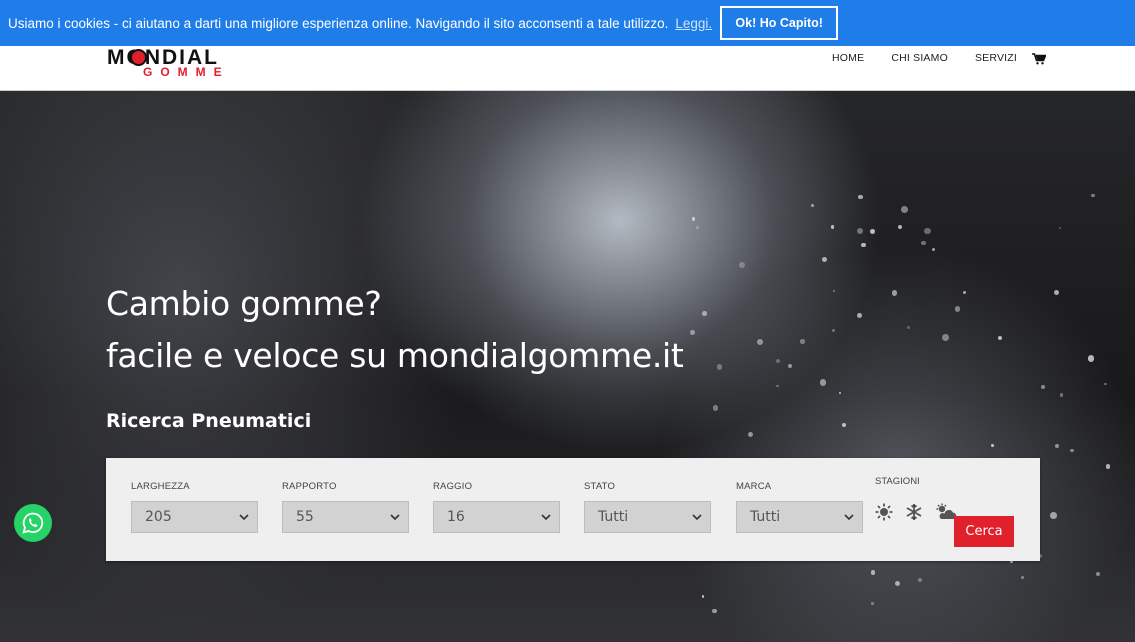 This screenshot has height=642, width=1135. Describe the element at coordinates (897, 481) in the screenshot. I see `seasons-label: STAGIONI` at that location.